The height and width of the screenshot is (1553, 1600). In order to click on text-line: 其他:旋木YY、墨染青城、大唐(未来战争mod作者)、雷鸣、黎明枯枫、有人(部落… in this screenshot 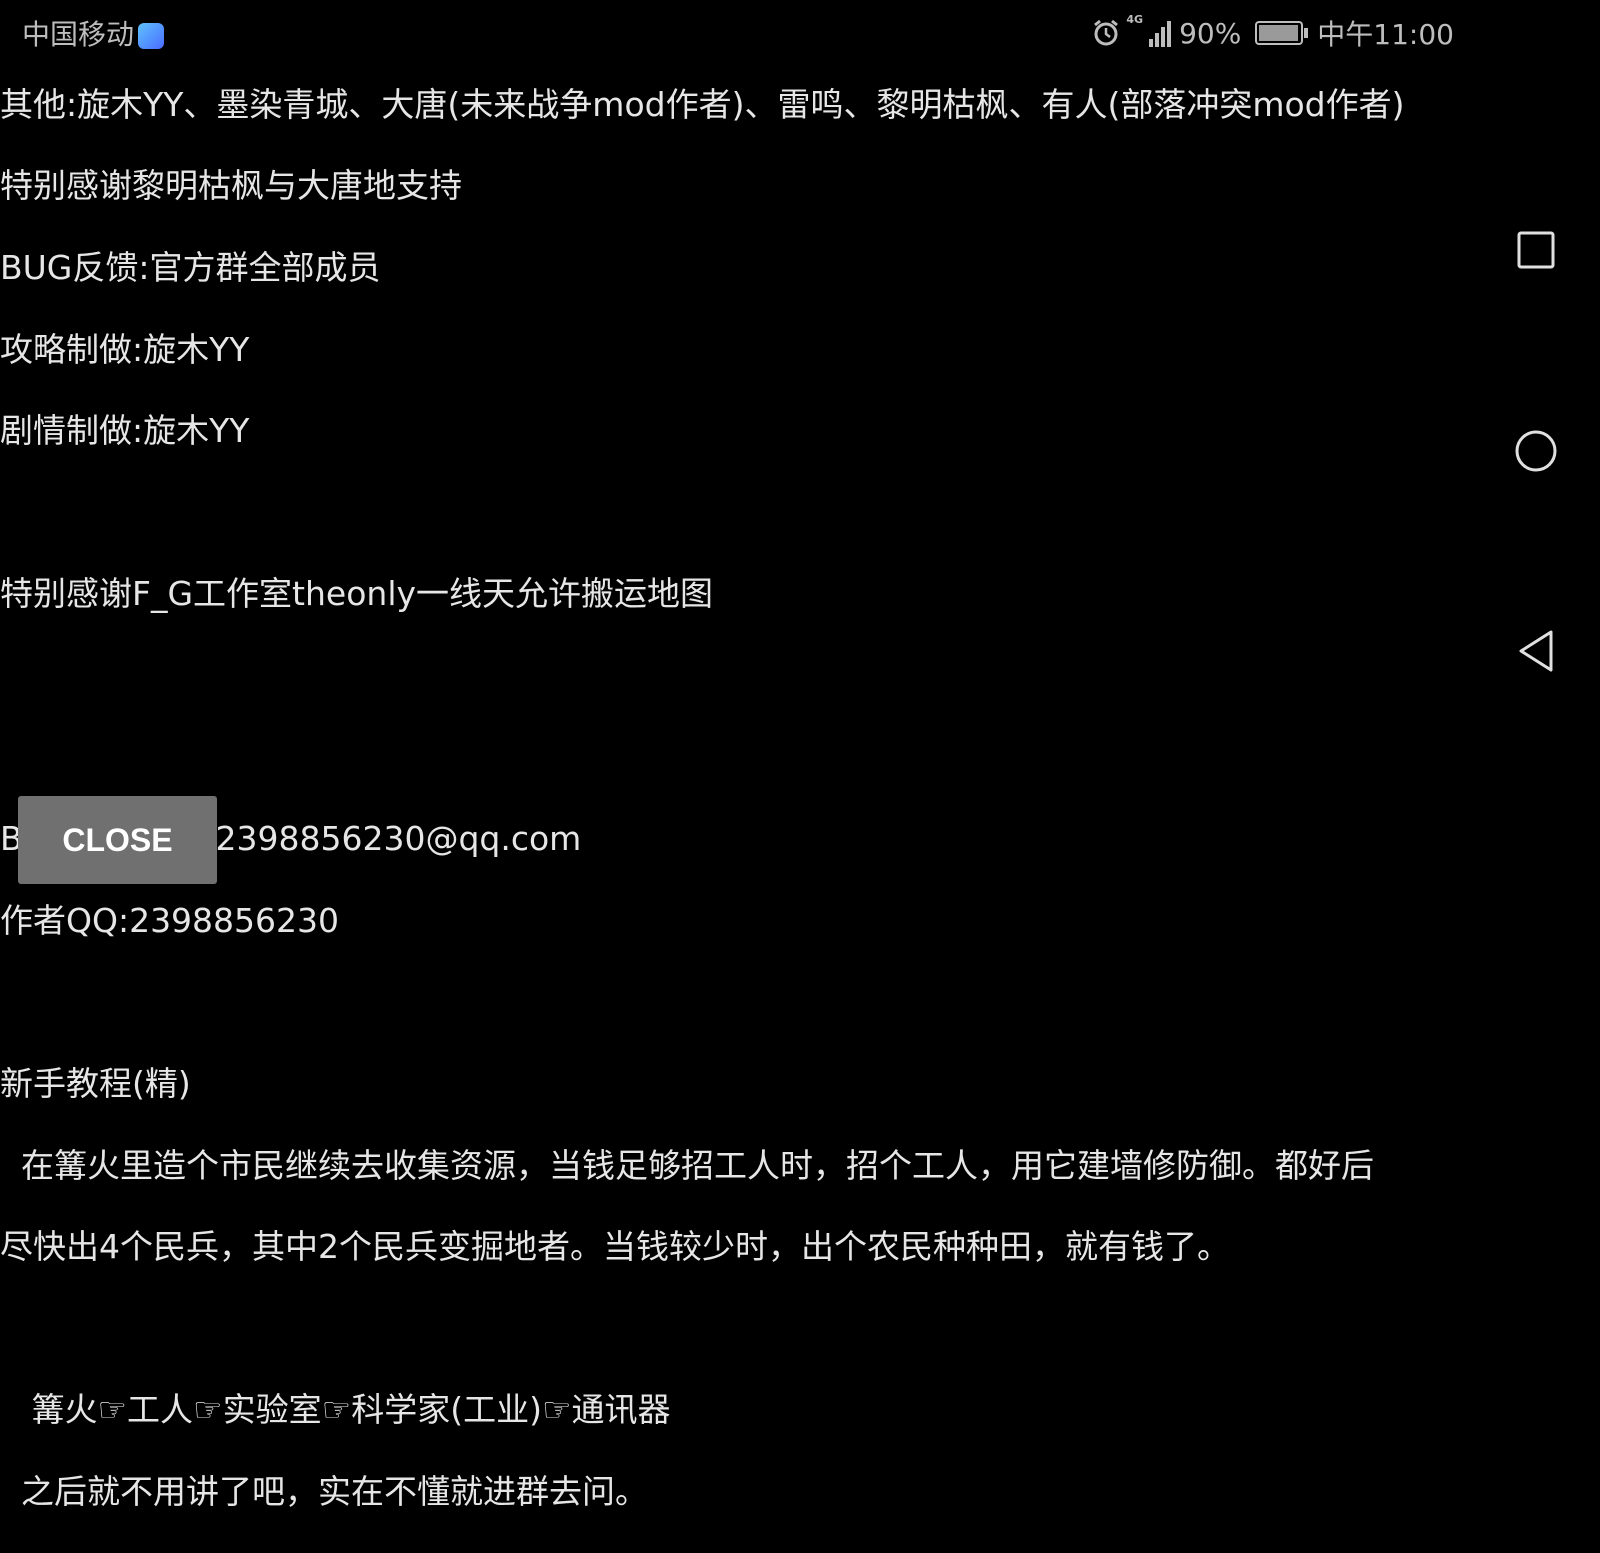, I will do `click(702, 104)`.